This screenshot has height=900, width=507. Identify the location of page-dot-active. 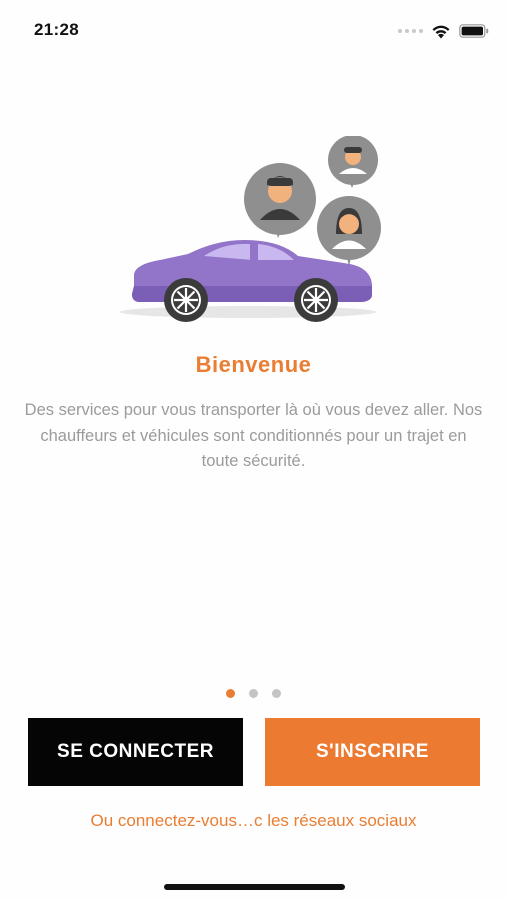
(230, 693).